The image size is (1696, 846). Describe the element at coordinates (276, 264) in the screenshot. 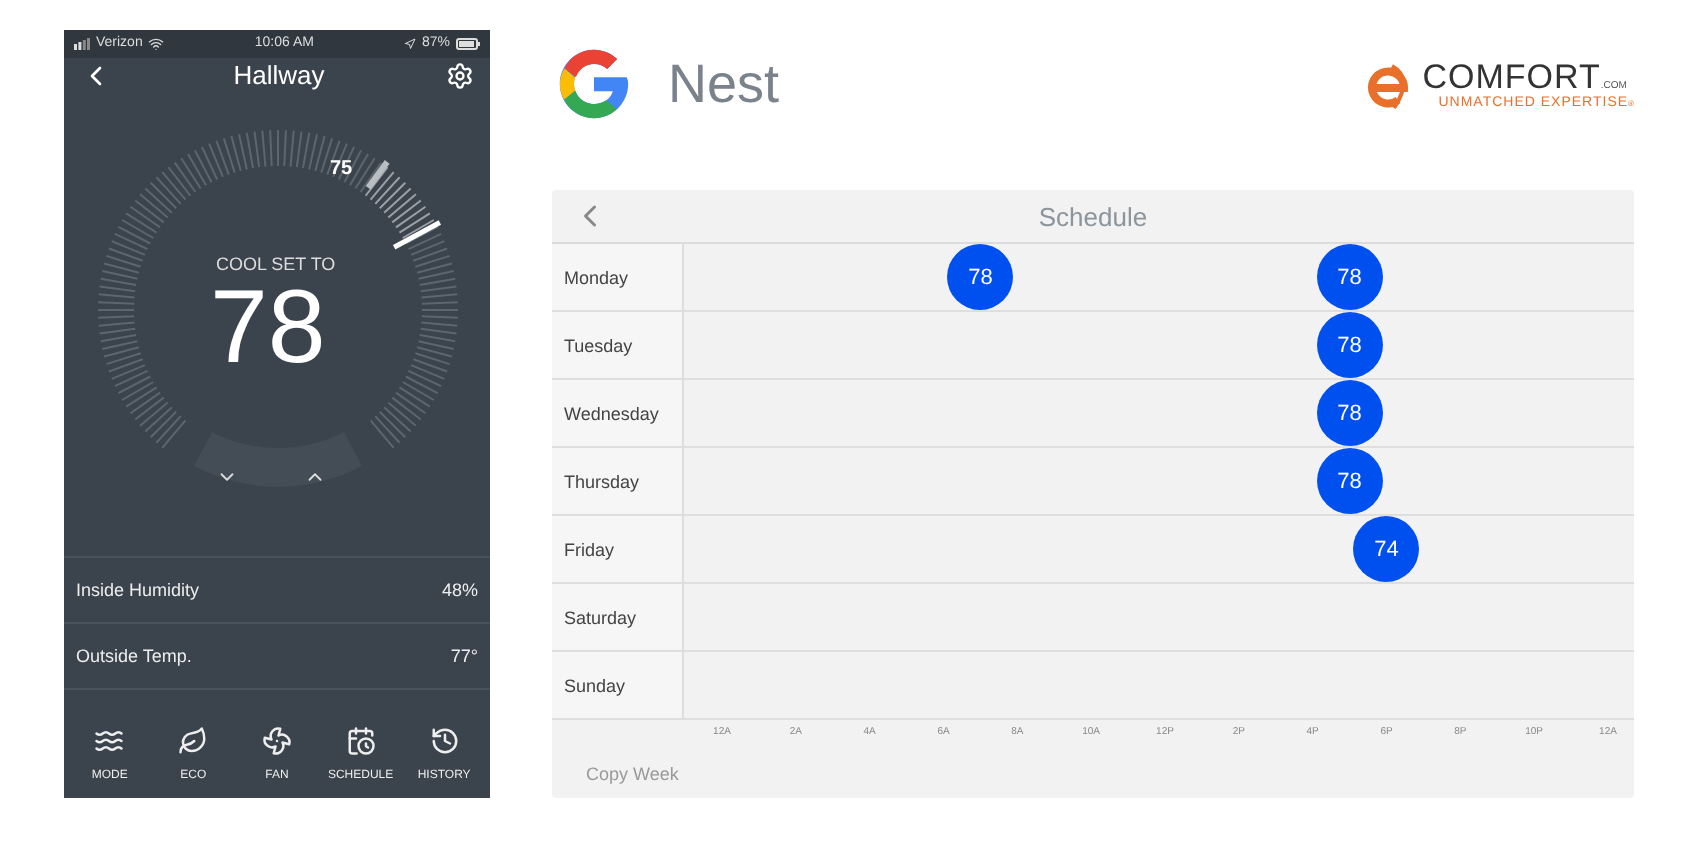

I see `mode-label: COOL SET TO` at that location.